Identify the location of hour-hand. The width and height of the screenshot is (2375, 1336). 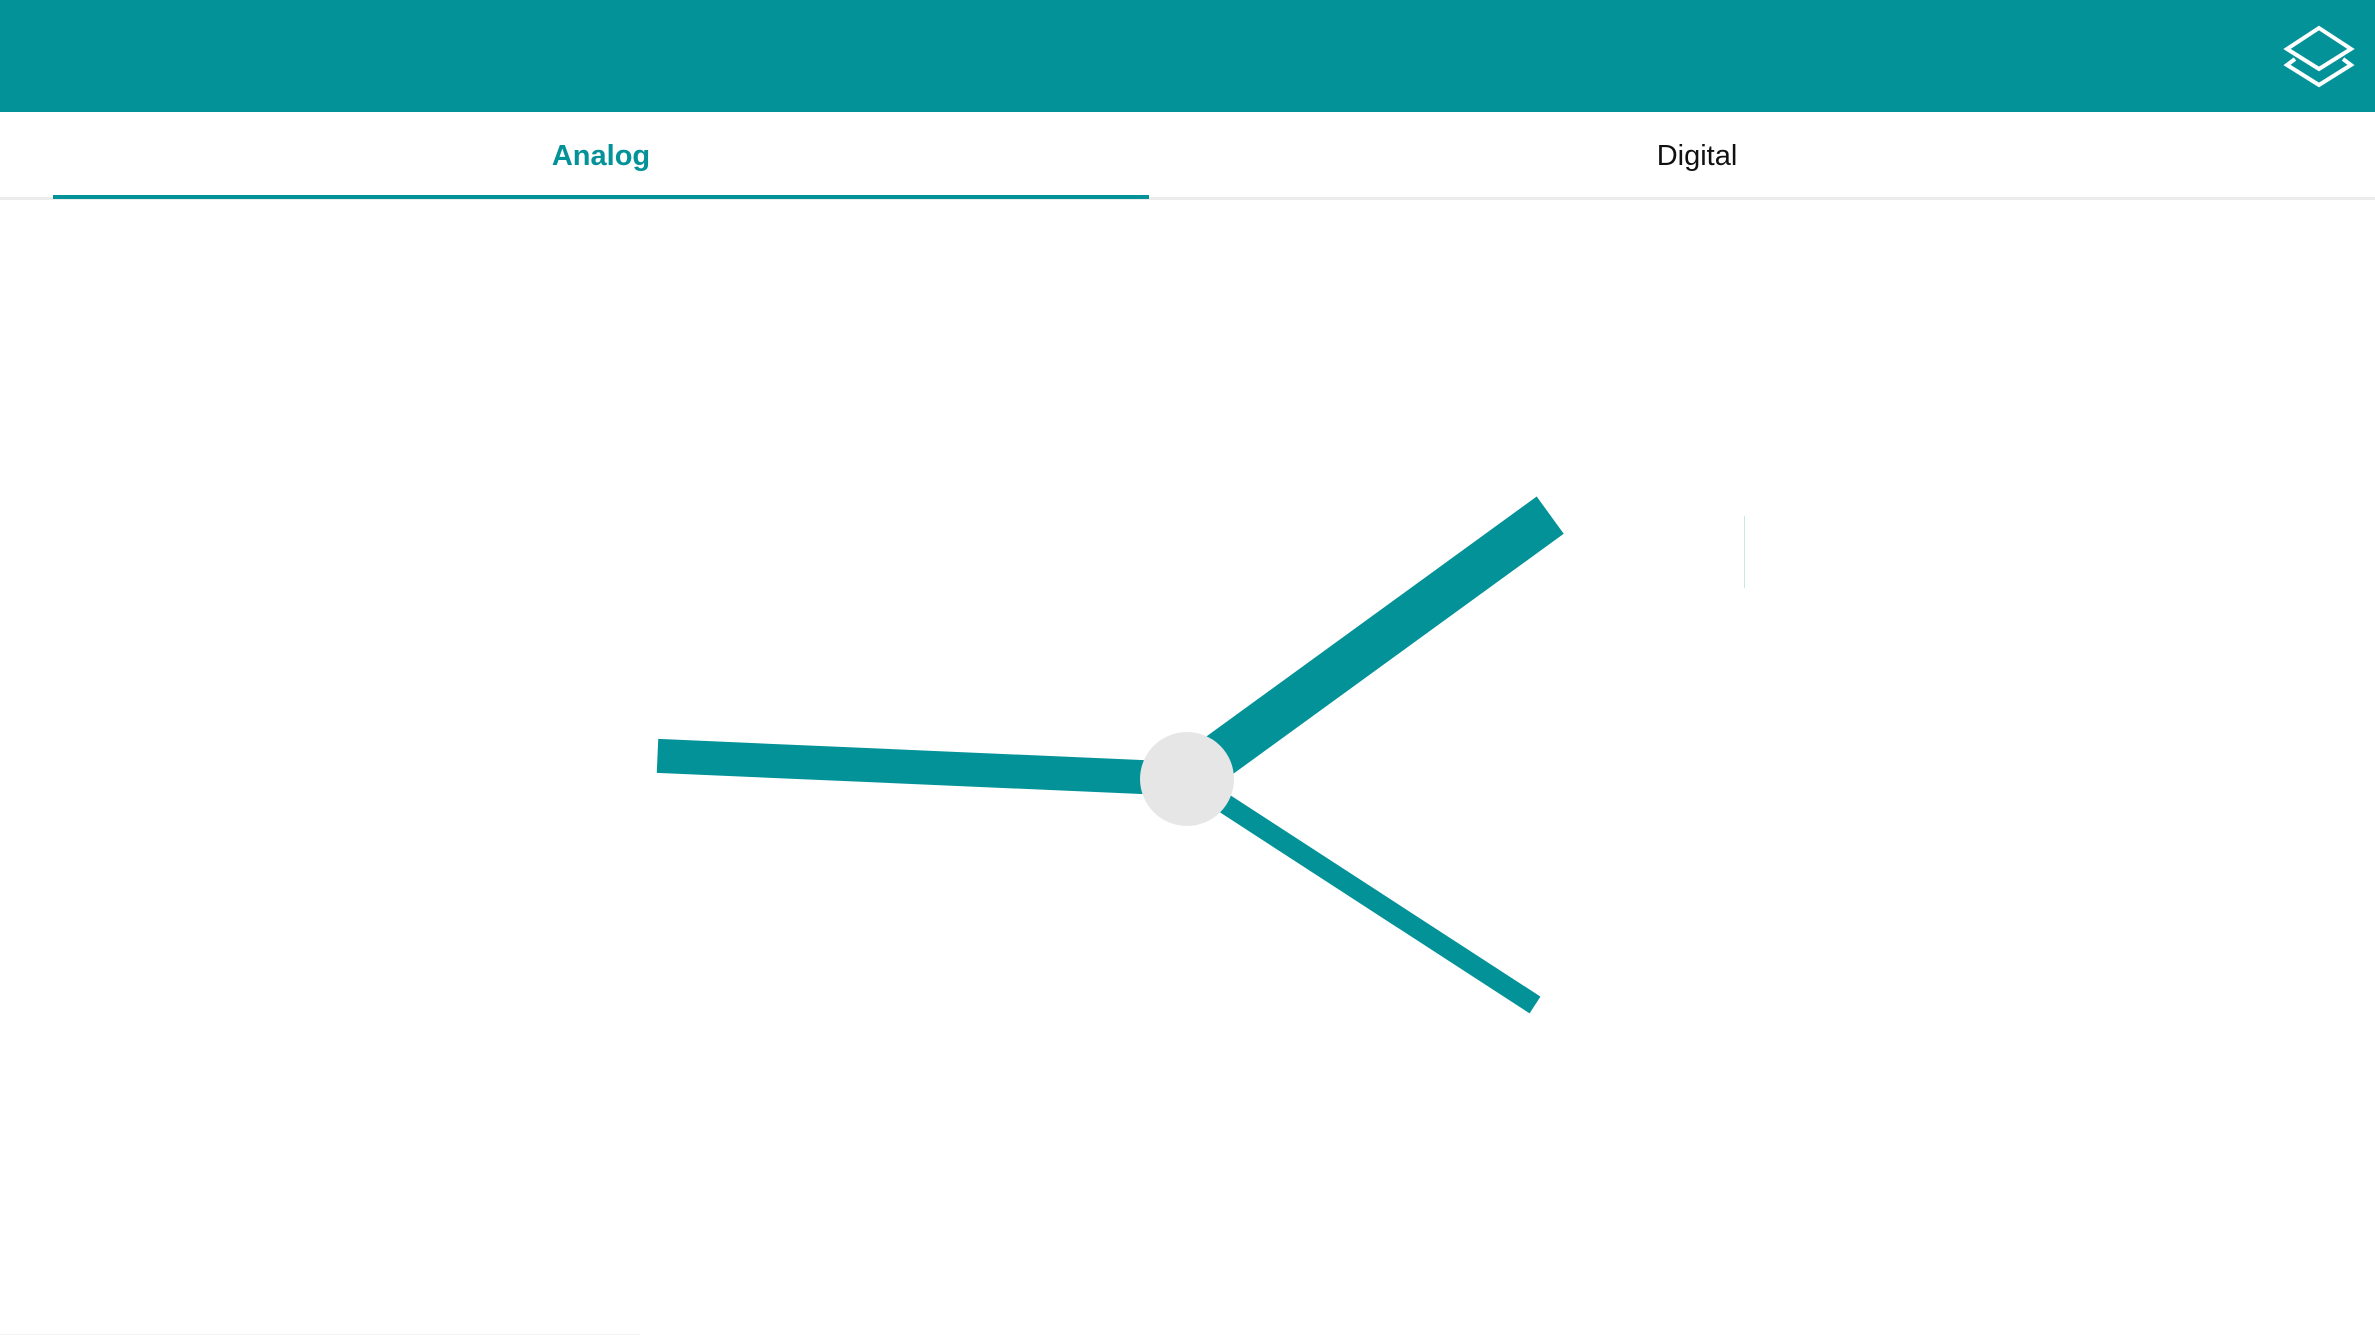
(1368, 647).